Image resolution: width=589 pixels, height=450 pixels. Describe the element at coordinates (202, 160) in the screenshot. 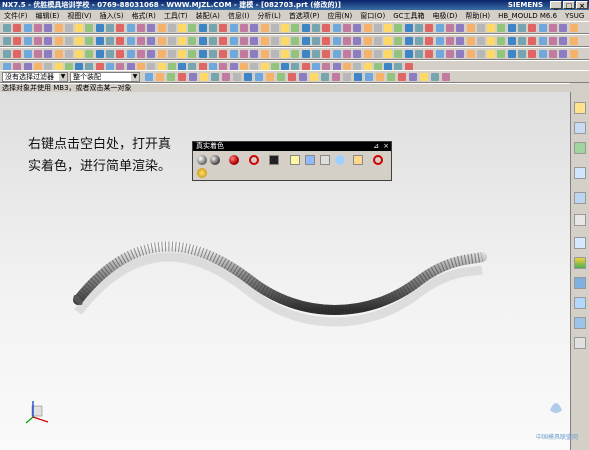

I see `true-shading-icon` at that location.